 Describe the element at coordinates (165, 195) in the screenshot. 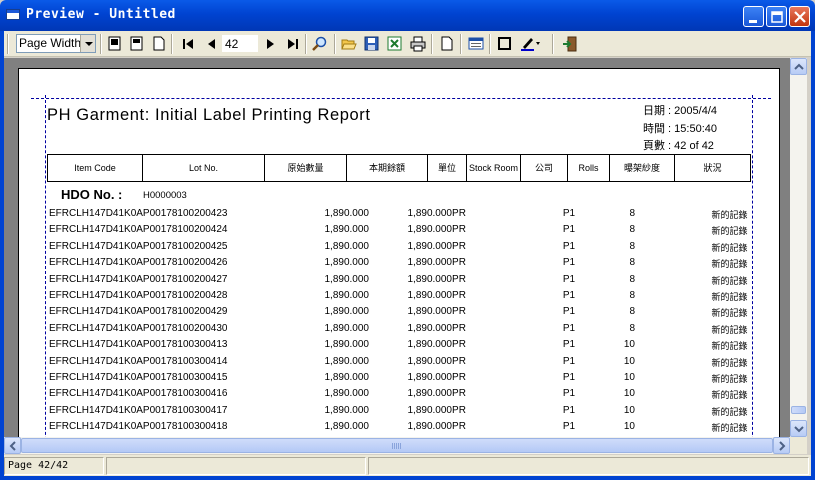

I see `hdo-value: H0000003` at that location.